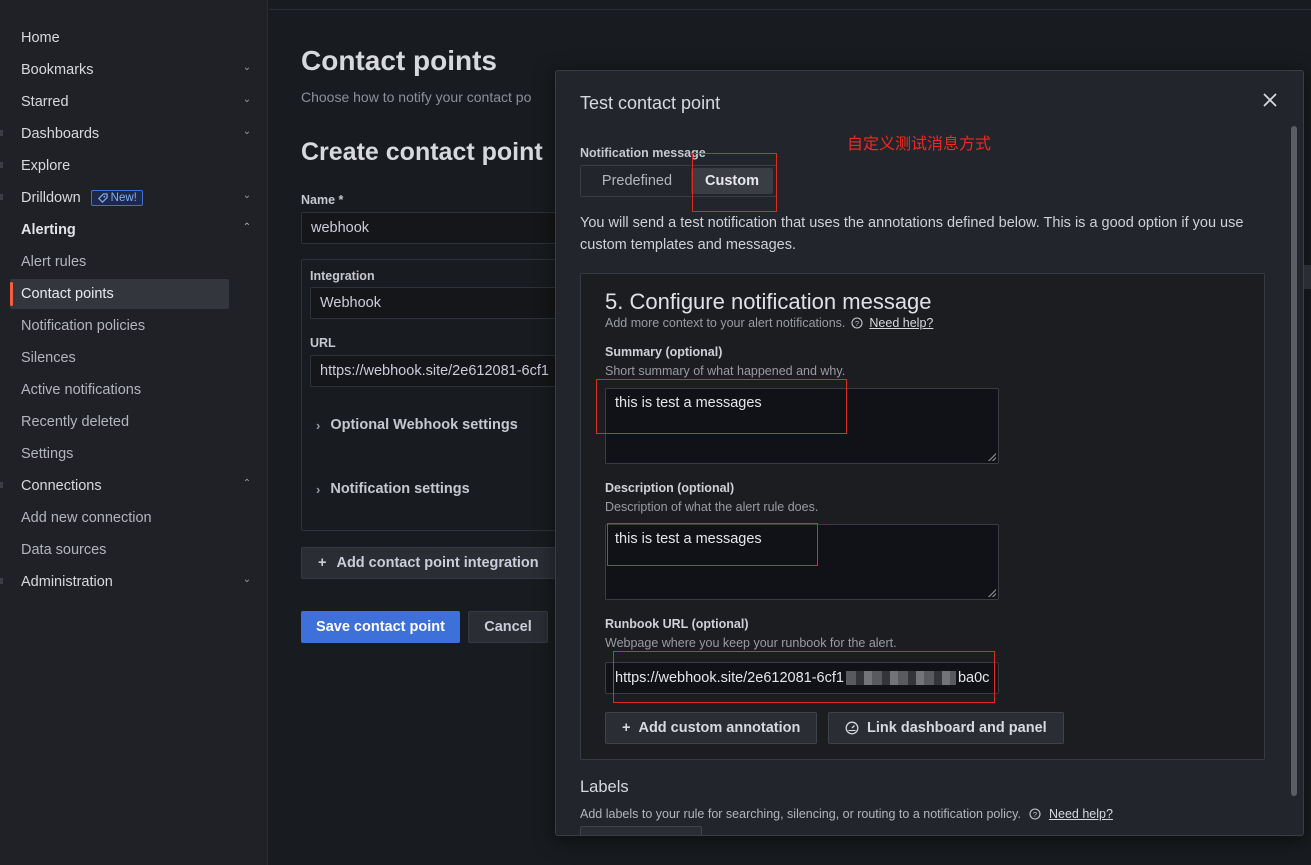 The image size is (1311, 865). What do you see at coordinates (119, 294) in the screenshot?
I see `sidebar-item-contact-points: Contact points` at bounding box center [119, 294].